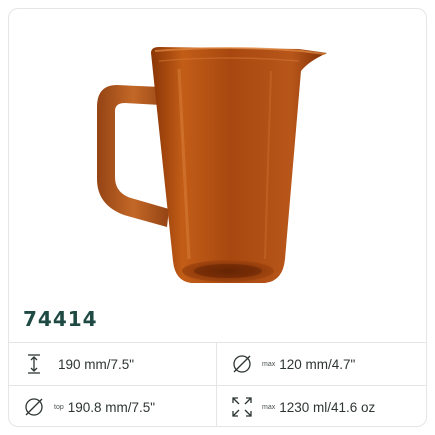 The width and height of the screenshot is (435, 435). What do you see at coordinates (96, 364) in the screenshot?
I see `spec-value: 190 mm/7.5"` at bounding box center [96, 364].